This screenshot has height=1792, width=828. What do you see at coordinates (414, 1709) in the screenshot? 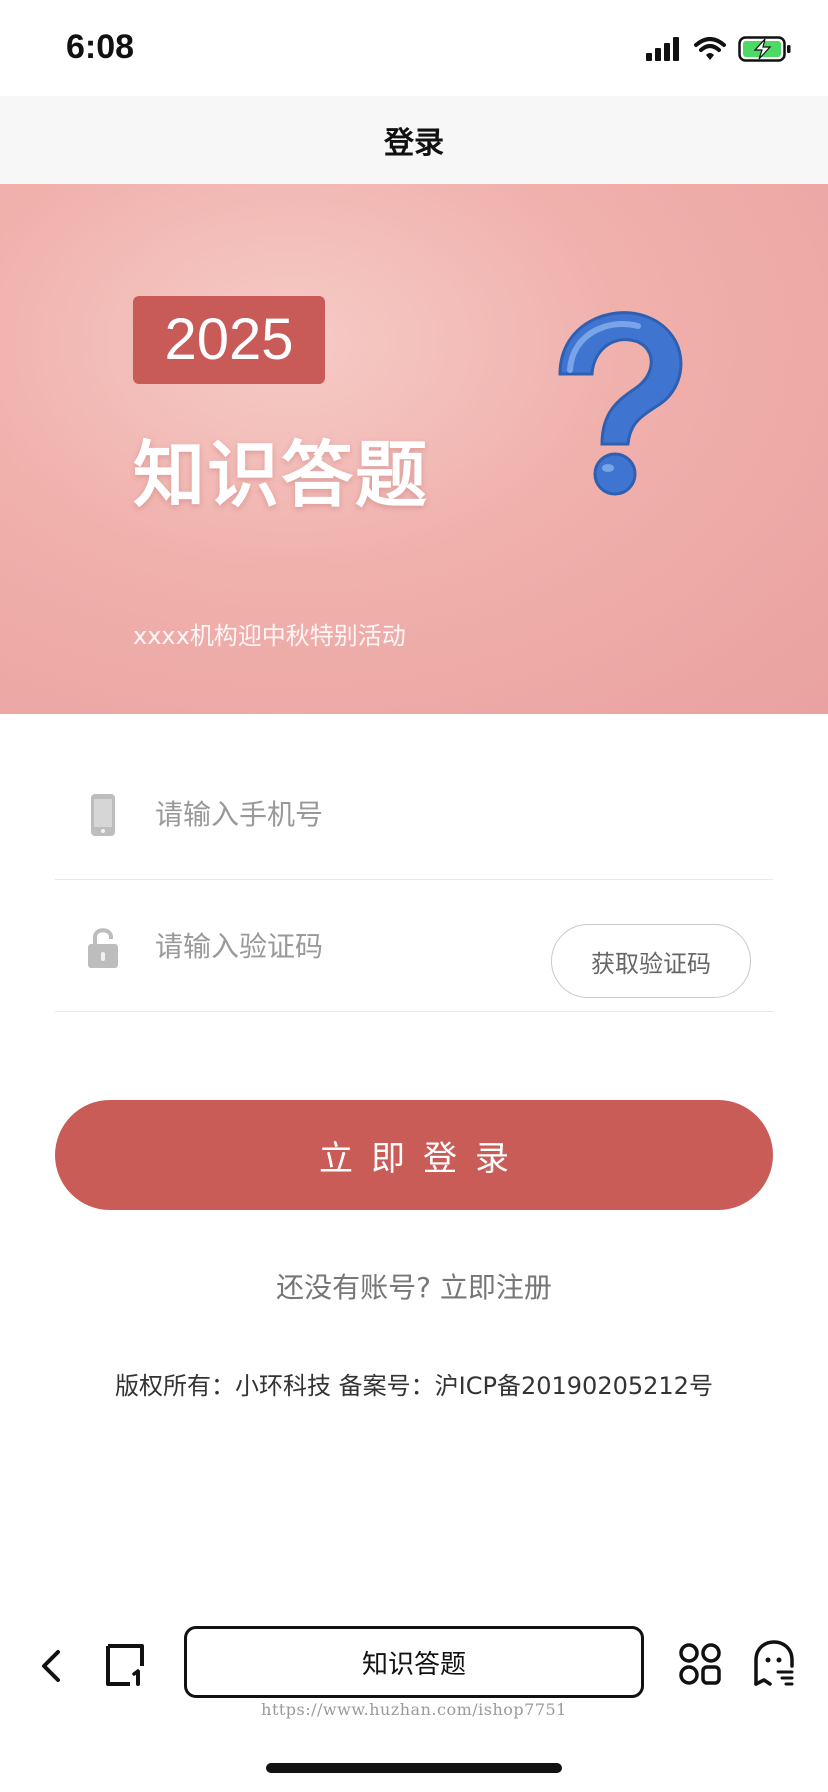
I see `url-watermark: https://www.huzhan.com/ishop7751` at bounding box center [414, 1709].